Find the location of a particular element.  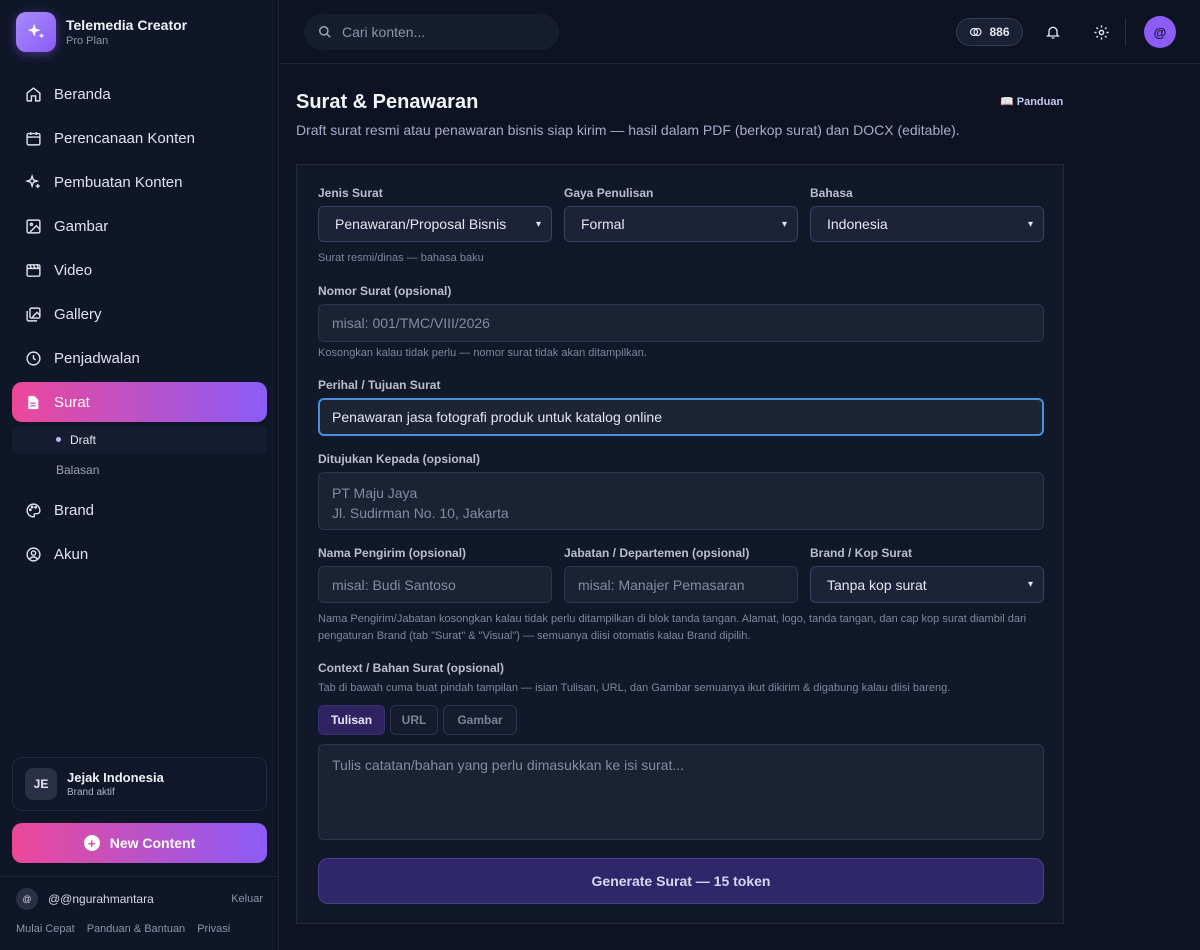

tab-url: URL is located at coordinates (414, 720).